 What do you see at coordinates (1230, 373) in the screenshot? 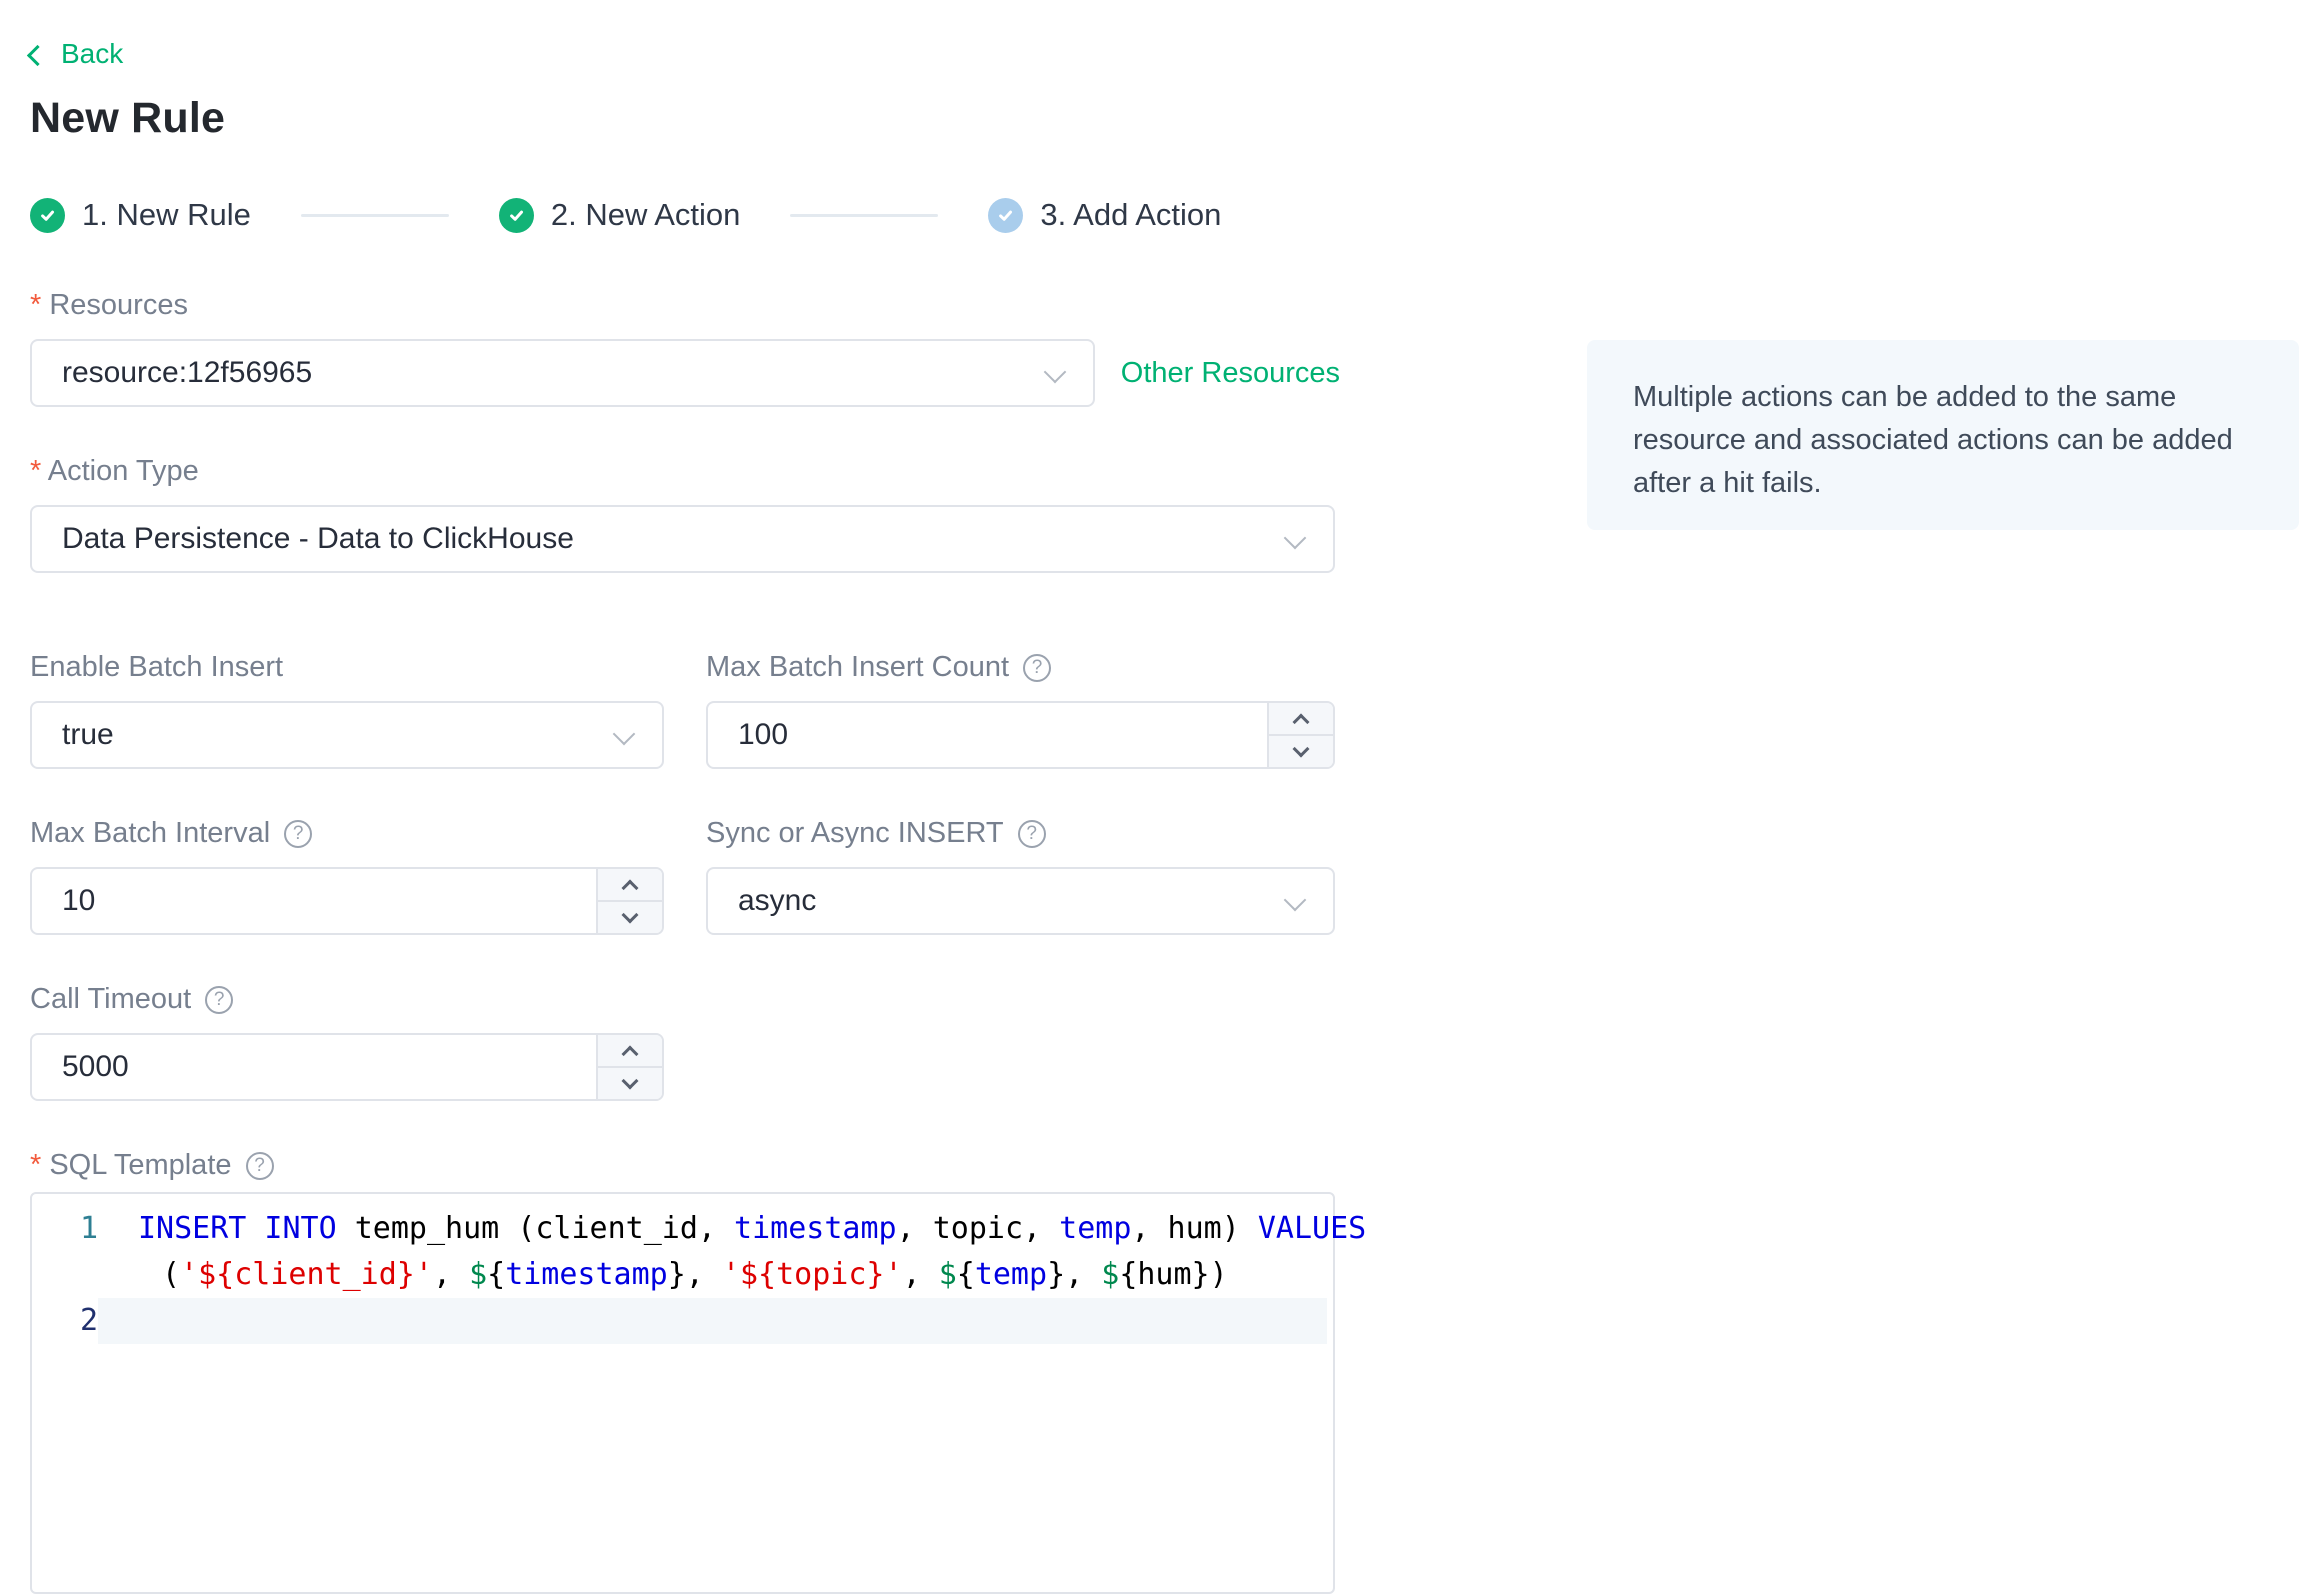
I see `other-resources-link: Other Resources` at bounding box center [1230, 373].